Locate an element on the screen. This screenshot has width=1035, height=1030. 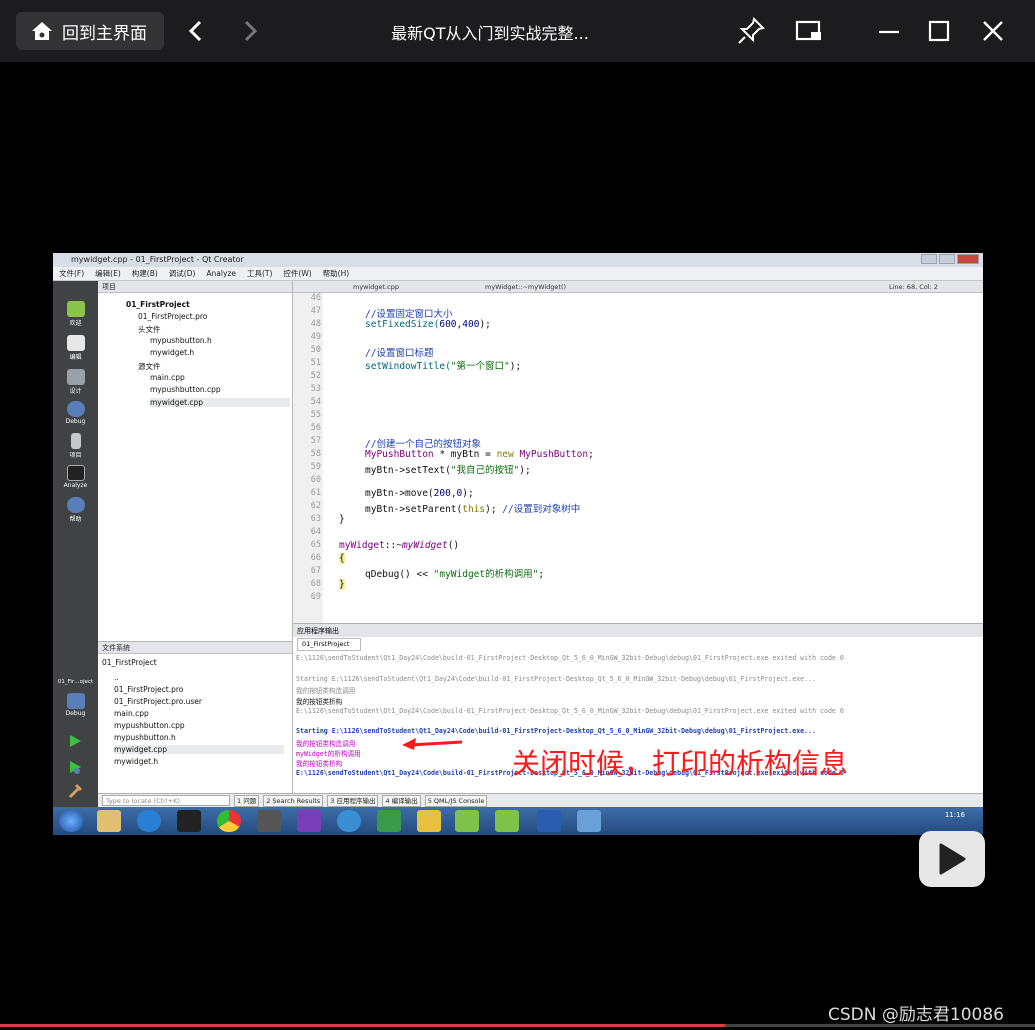
home-icon is located at coordinates (42, 31).